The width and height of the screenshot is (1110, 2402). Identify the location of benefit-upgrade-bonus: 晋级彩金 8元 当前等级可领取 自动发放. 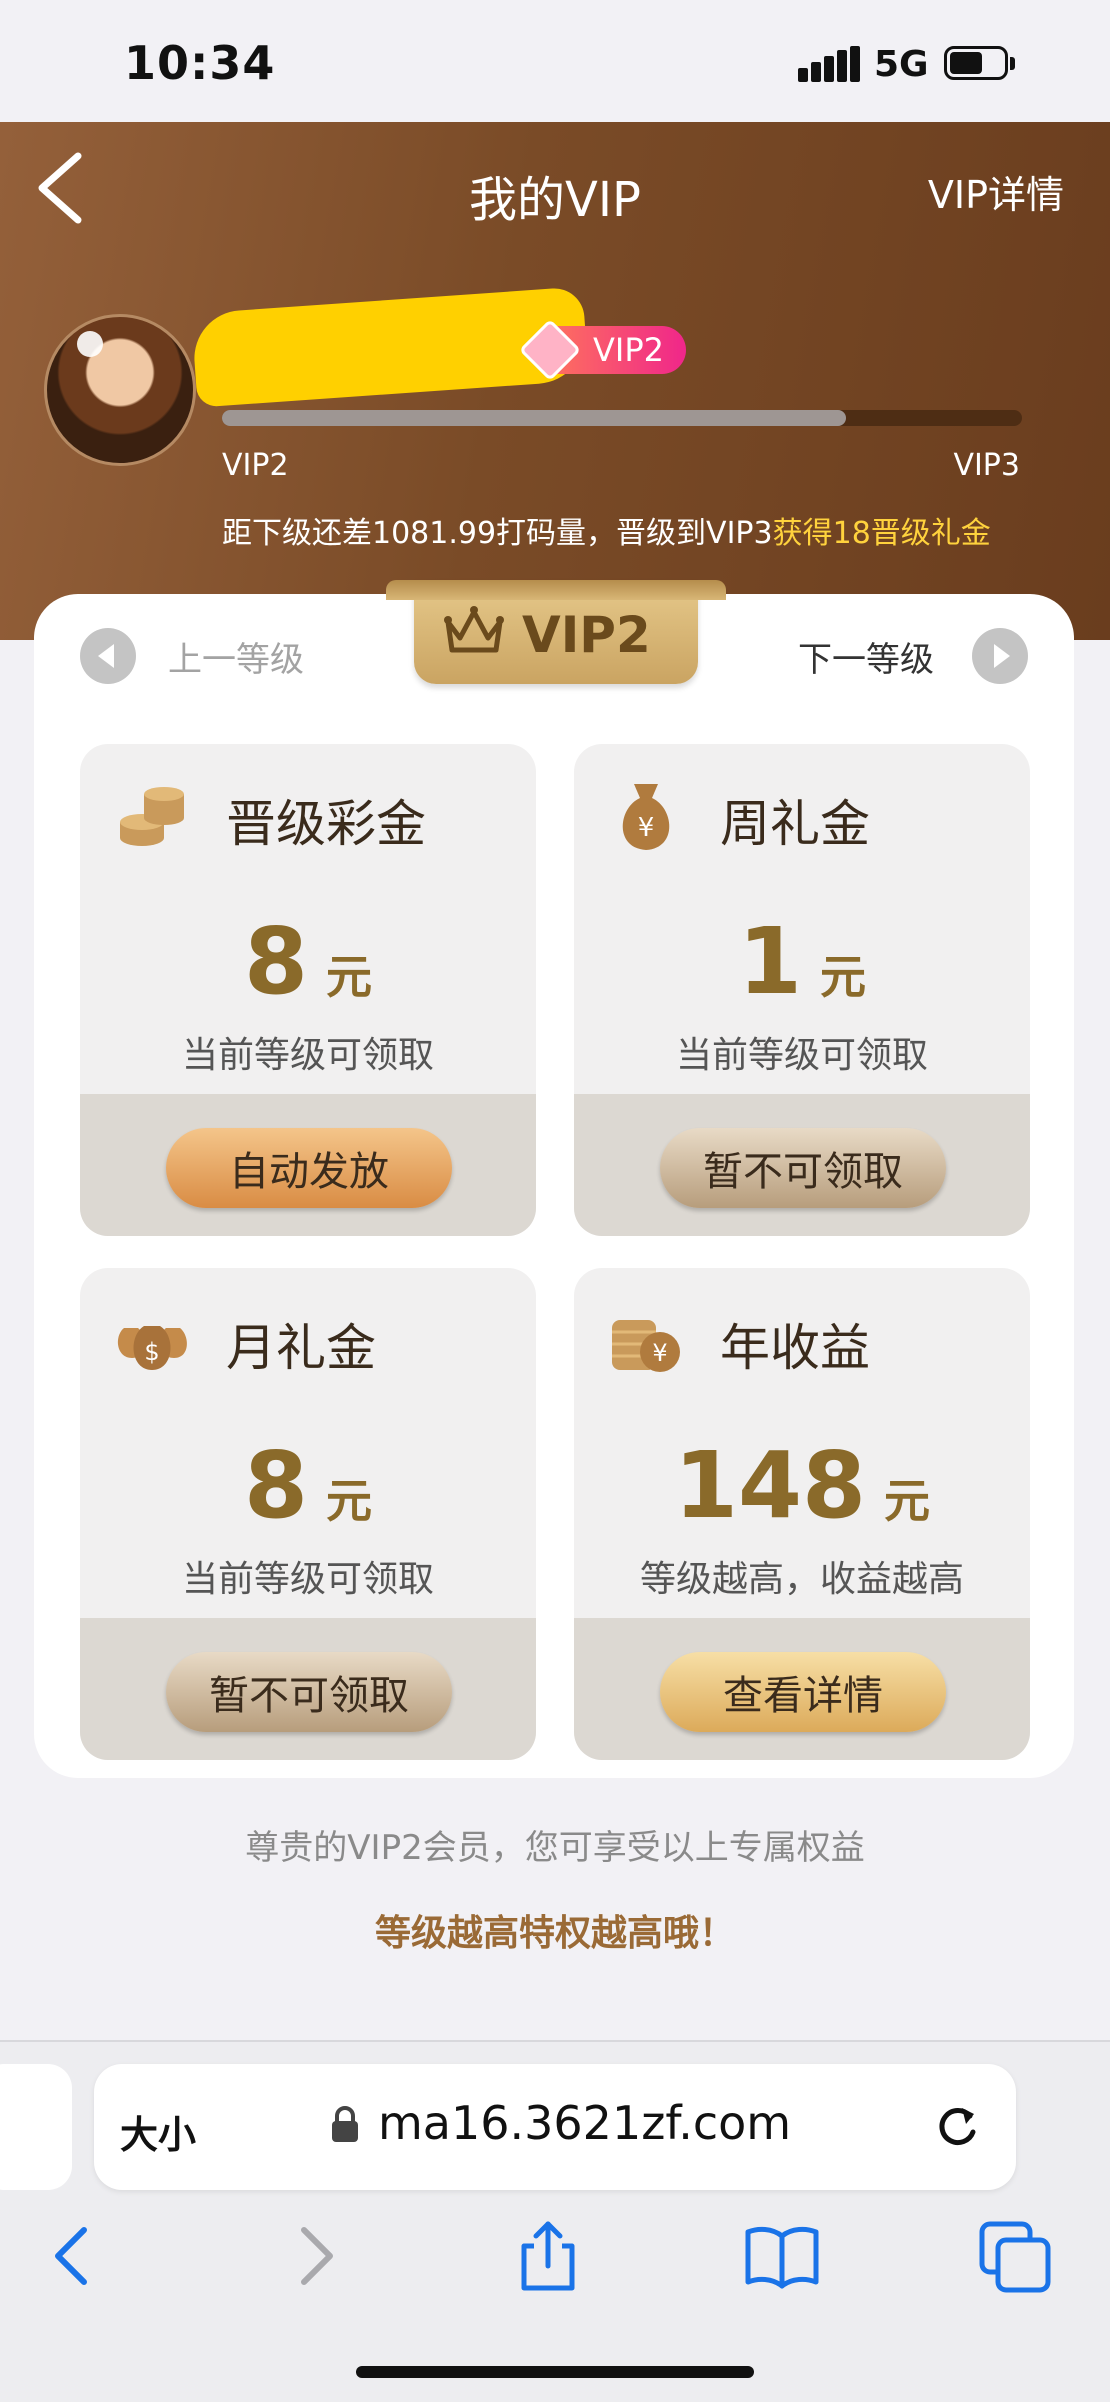
(308, 990).